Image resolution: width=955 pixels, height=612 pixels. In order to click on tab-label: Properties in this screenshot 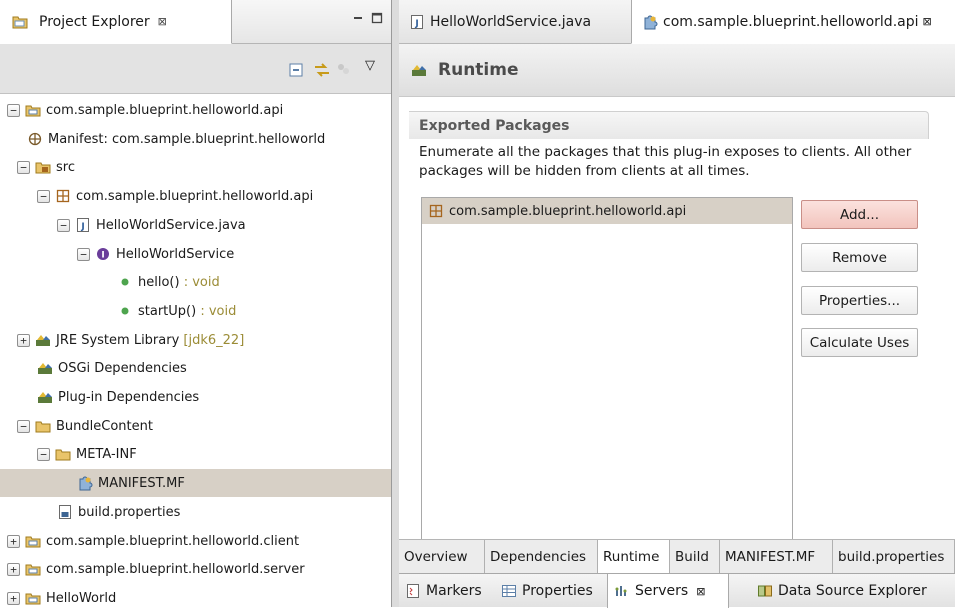, I will do `click(557, 591)`.